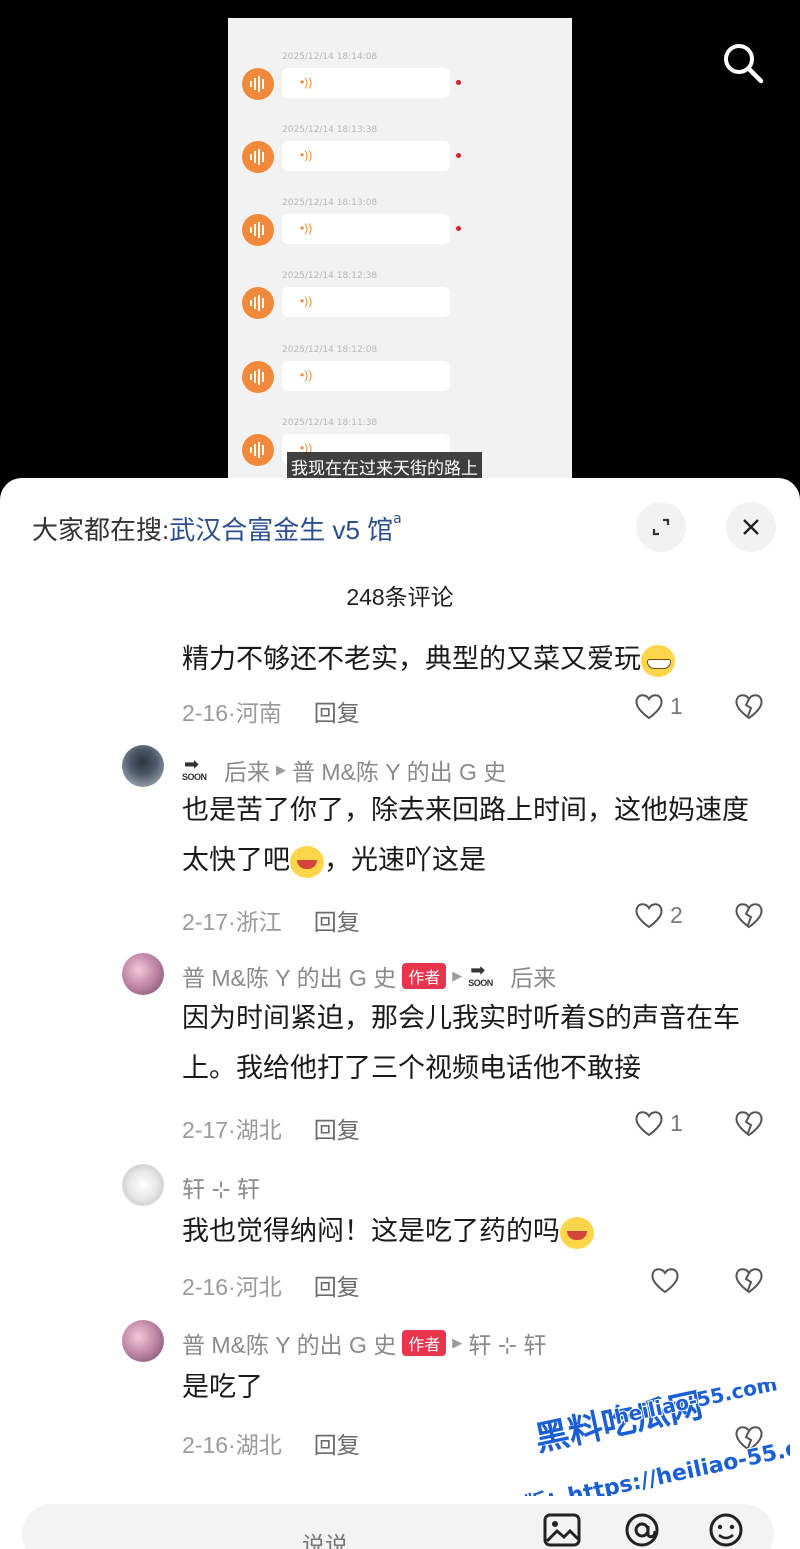 Image resolution: width=800 pixels, height=1549 pixels. What do you see at coordinates (247, 770) in the screenshot?
I see `comment-author: 后来` at bounding box center [247, 770].